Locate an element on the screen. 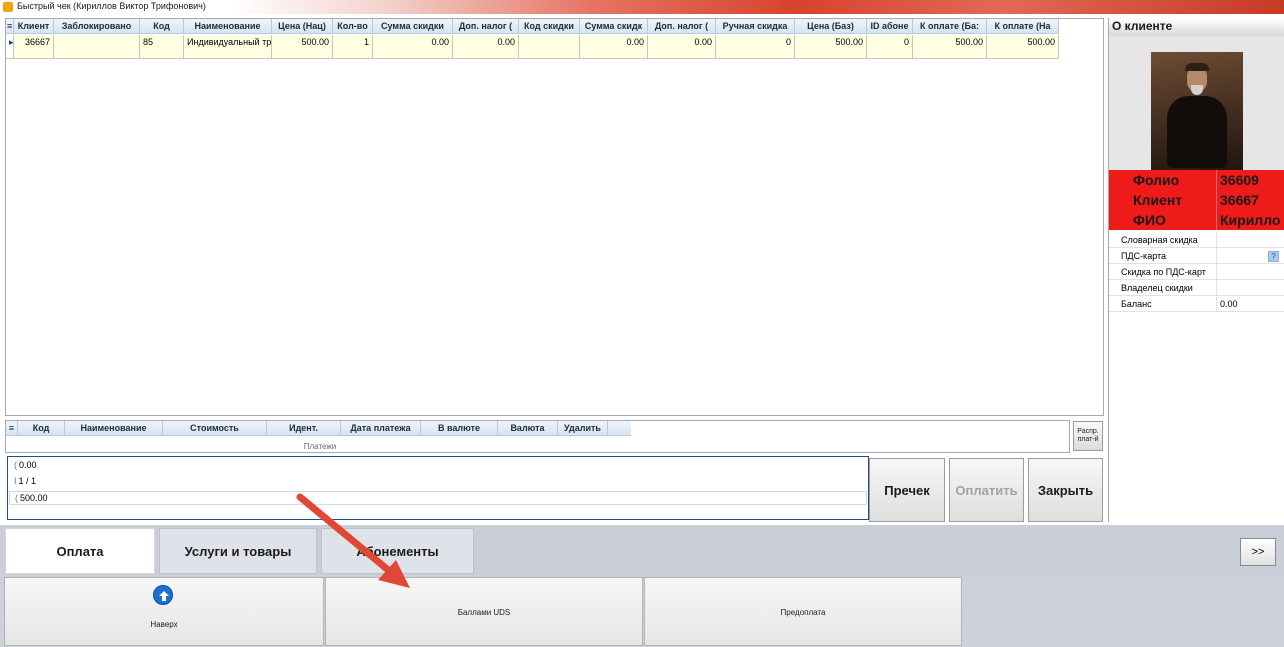 This screenshot has width=1284, height=647. annotation-arrow is located at coordinates (353, 540).